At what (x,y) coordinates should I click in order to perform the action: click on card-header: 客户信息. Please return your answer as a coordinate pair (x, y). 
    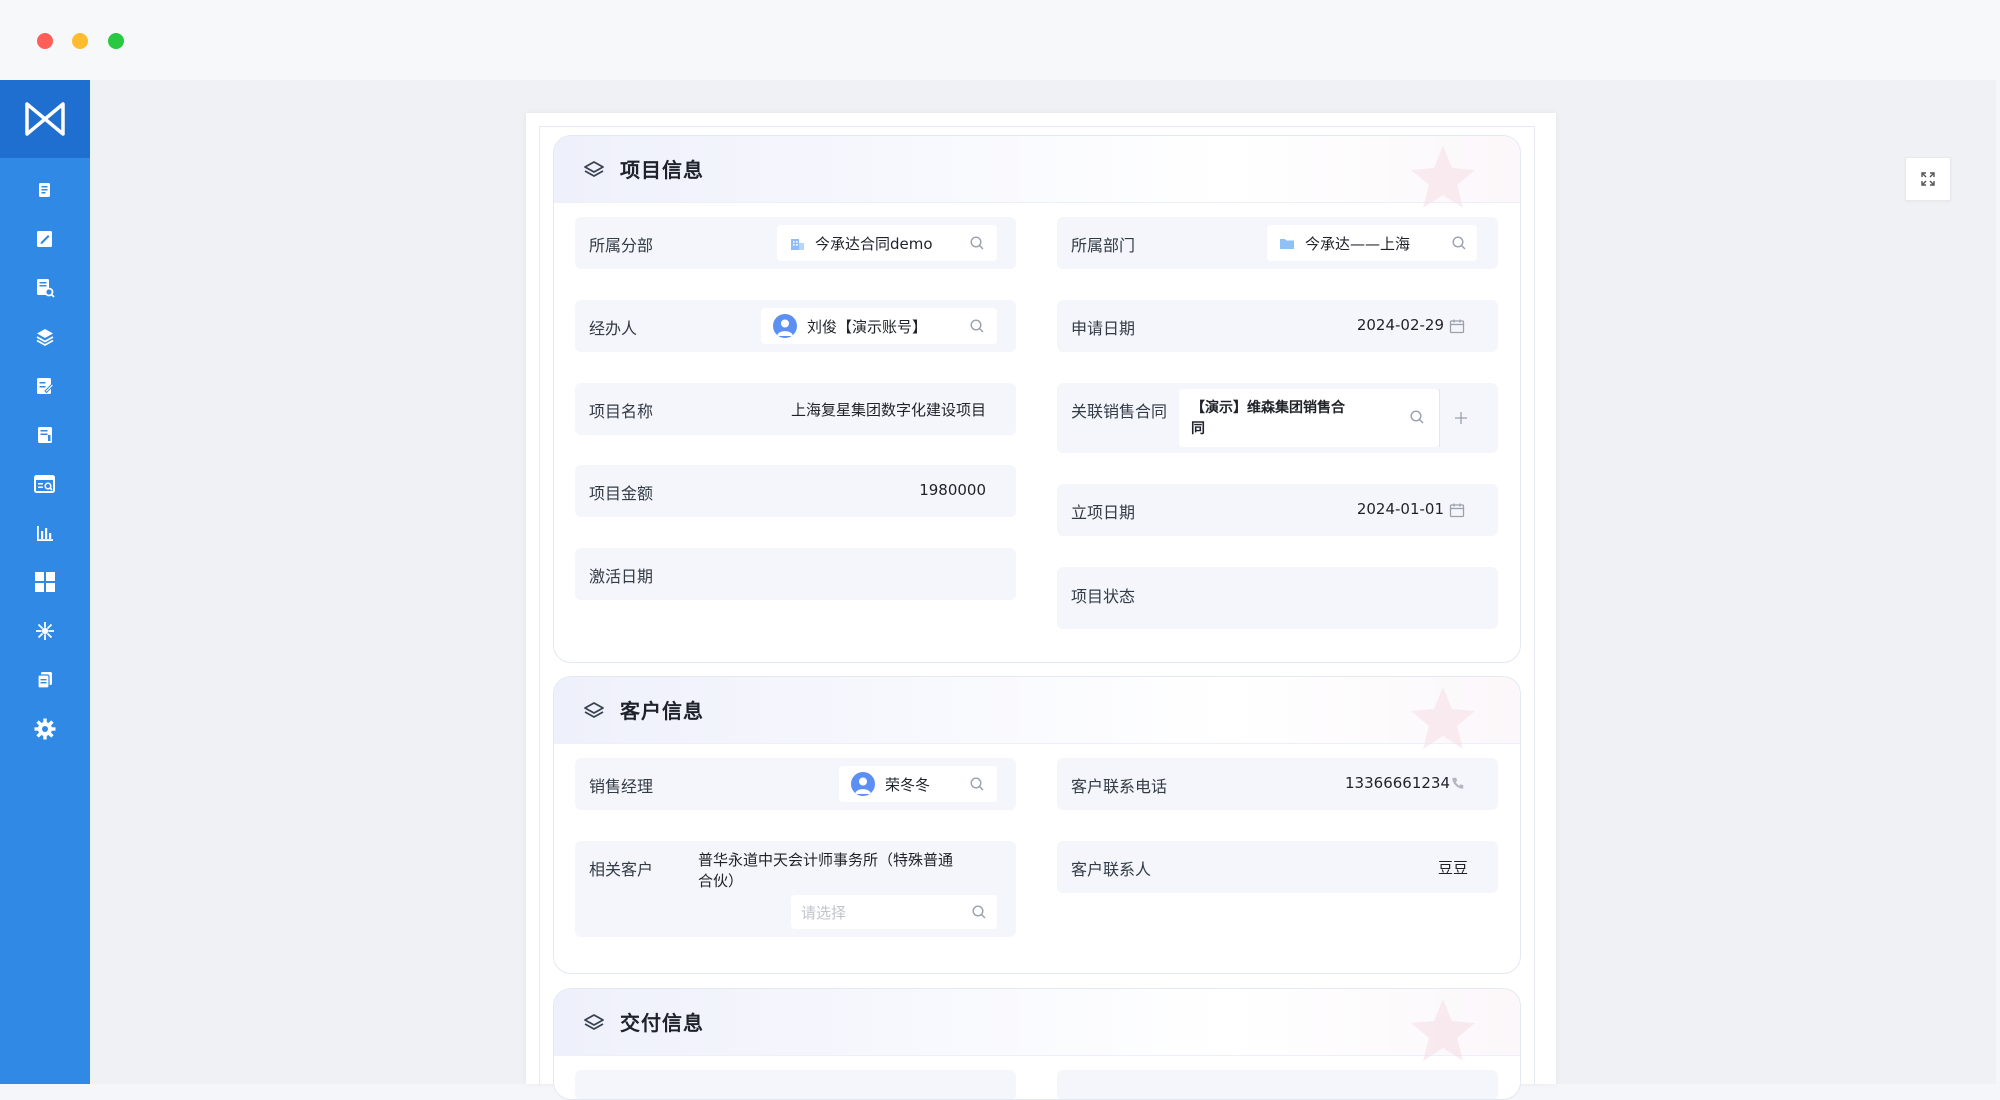
    Looking at the image, I should click on (1037, 713).